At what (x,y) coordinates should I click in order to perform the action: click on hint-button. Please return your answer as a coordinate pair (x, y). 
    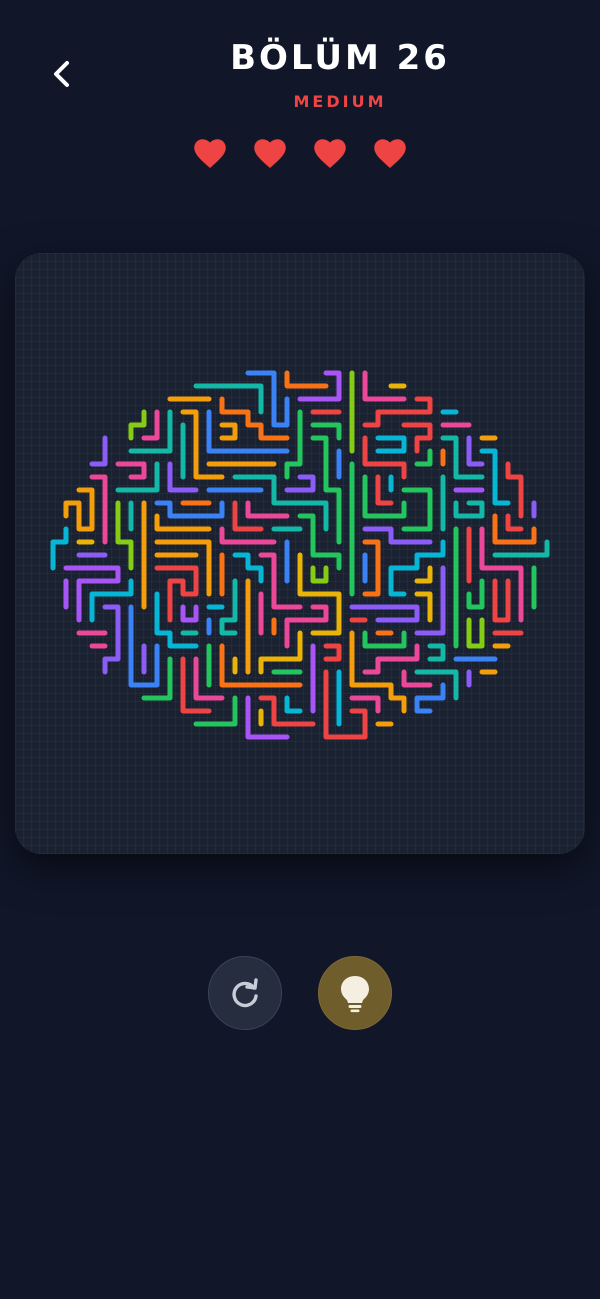
    Looking at the image, I should click on (355, 993).